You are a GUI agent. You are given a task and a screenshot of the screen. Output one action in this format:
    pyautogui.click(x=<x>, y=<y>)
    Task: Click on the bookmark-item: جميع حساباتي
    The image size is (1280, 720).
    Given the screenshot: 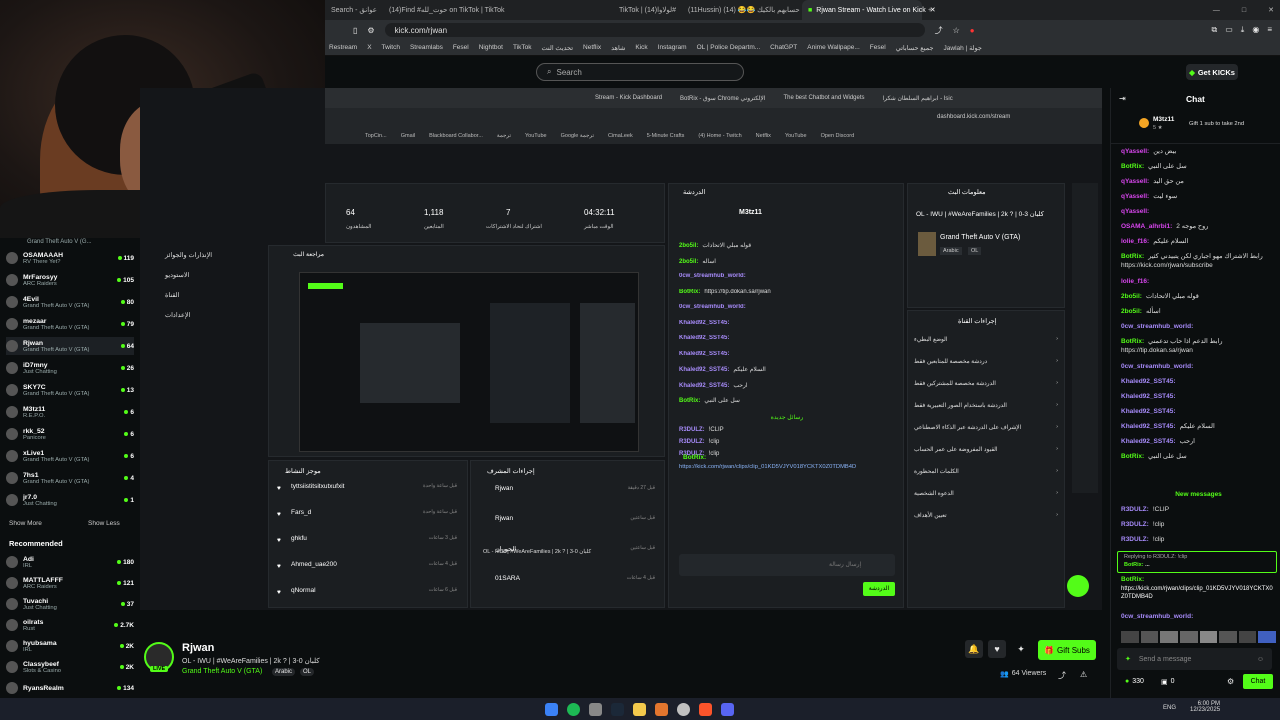 What is the action you would take?
    pyautogui.click(x=915, y=48)
    